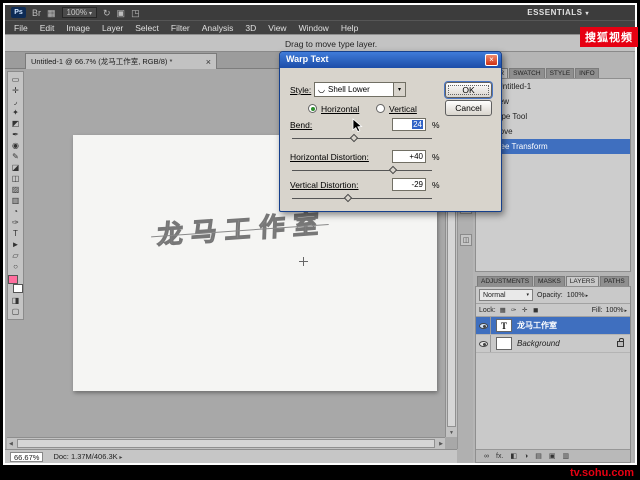  I want to click on tab-masks: MASKS, so click(549, 281).